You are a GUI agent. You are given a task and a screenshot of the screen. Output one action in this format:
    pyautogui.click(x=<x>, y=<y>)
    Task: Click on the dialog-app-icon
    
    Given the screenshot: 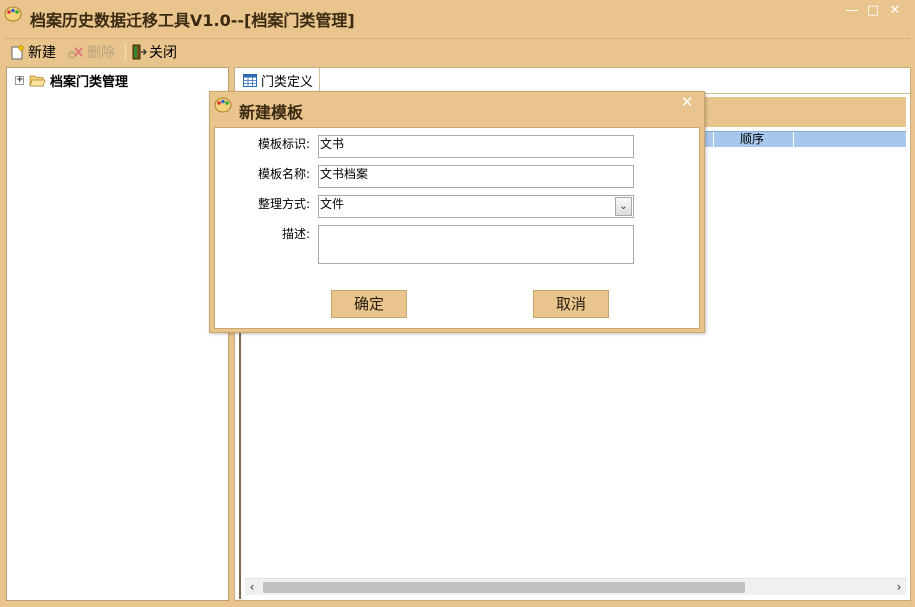 What is the action you would take?
    pyautogui.click(x=223, y=105)
    